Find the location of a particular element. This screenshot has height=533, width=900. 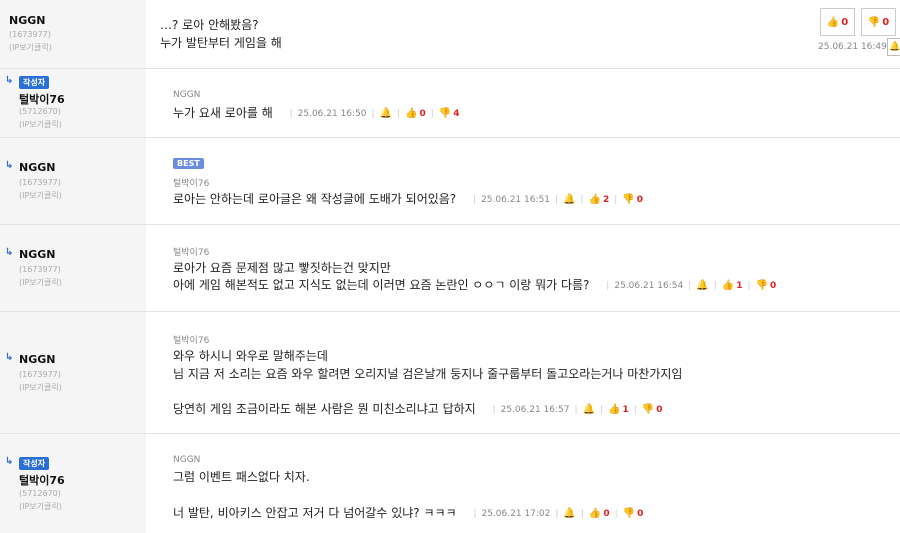

comment-text-line: 누가 발탄부터 게임을 해 is located at coordinates (221, 43).